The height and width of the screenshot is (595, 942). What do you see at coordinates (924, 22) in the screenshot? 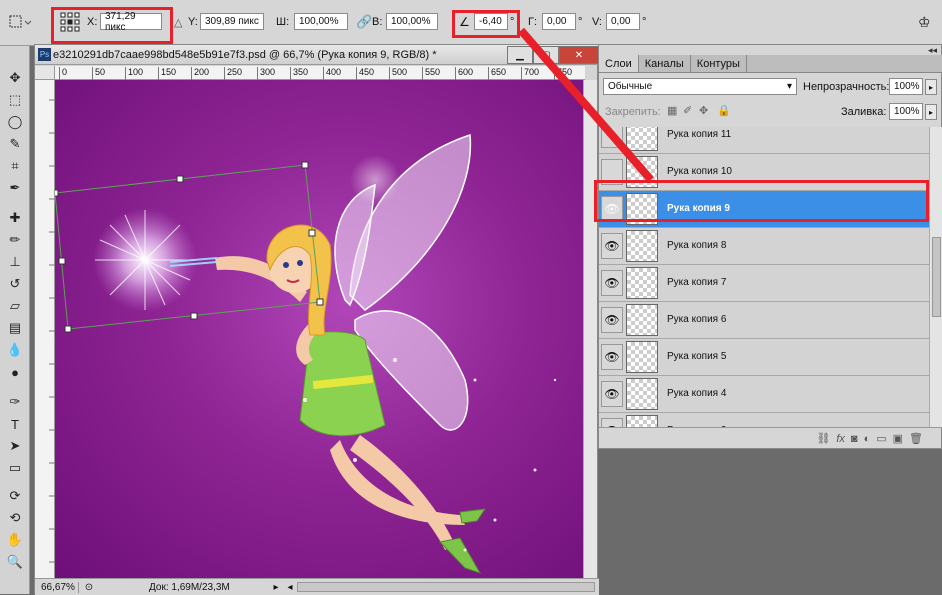
I see `workspace-icon: ♔` at bounding box center [924, 22].